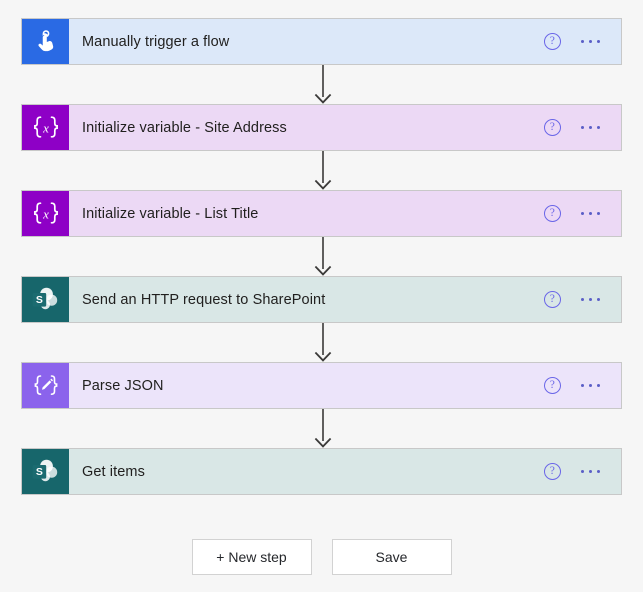 The width and height of the screenshot is (643, 592). I want to click on flow-step-title: Initialize variable - List Title, so click(170, 213).